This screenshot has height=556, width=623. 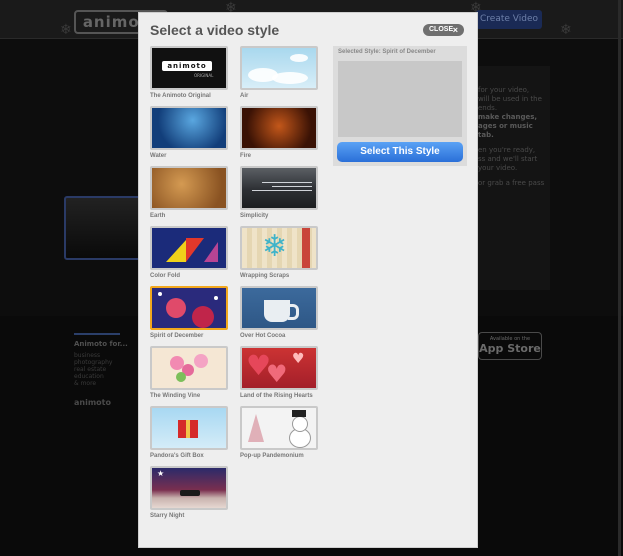 I want to click on simplicity-thumbnail, so click(x=279, y=188).